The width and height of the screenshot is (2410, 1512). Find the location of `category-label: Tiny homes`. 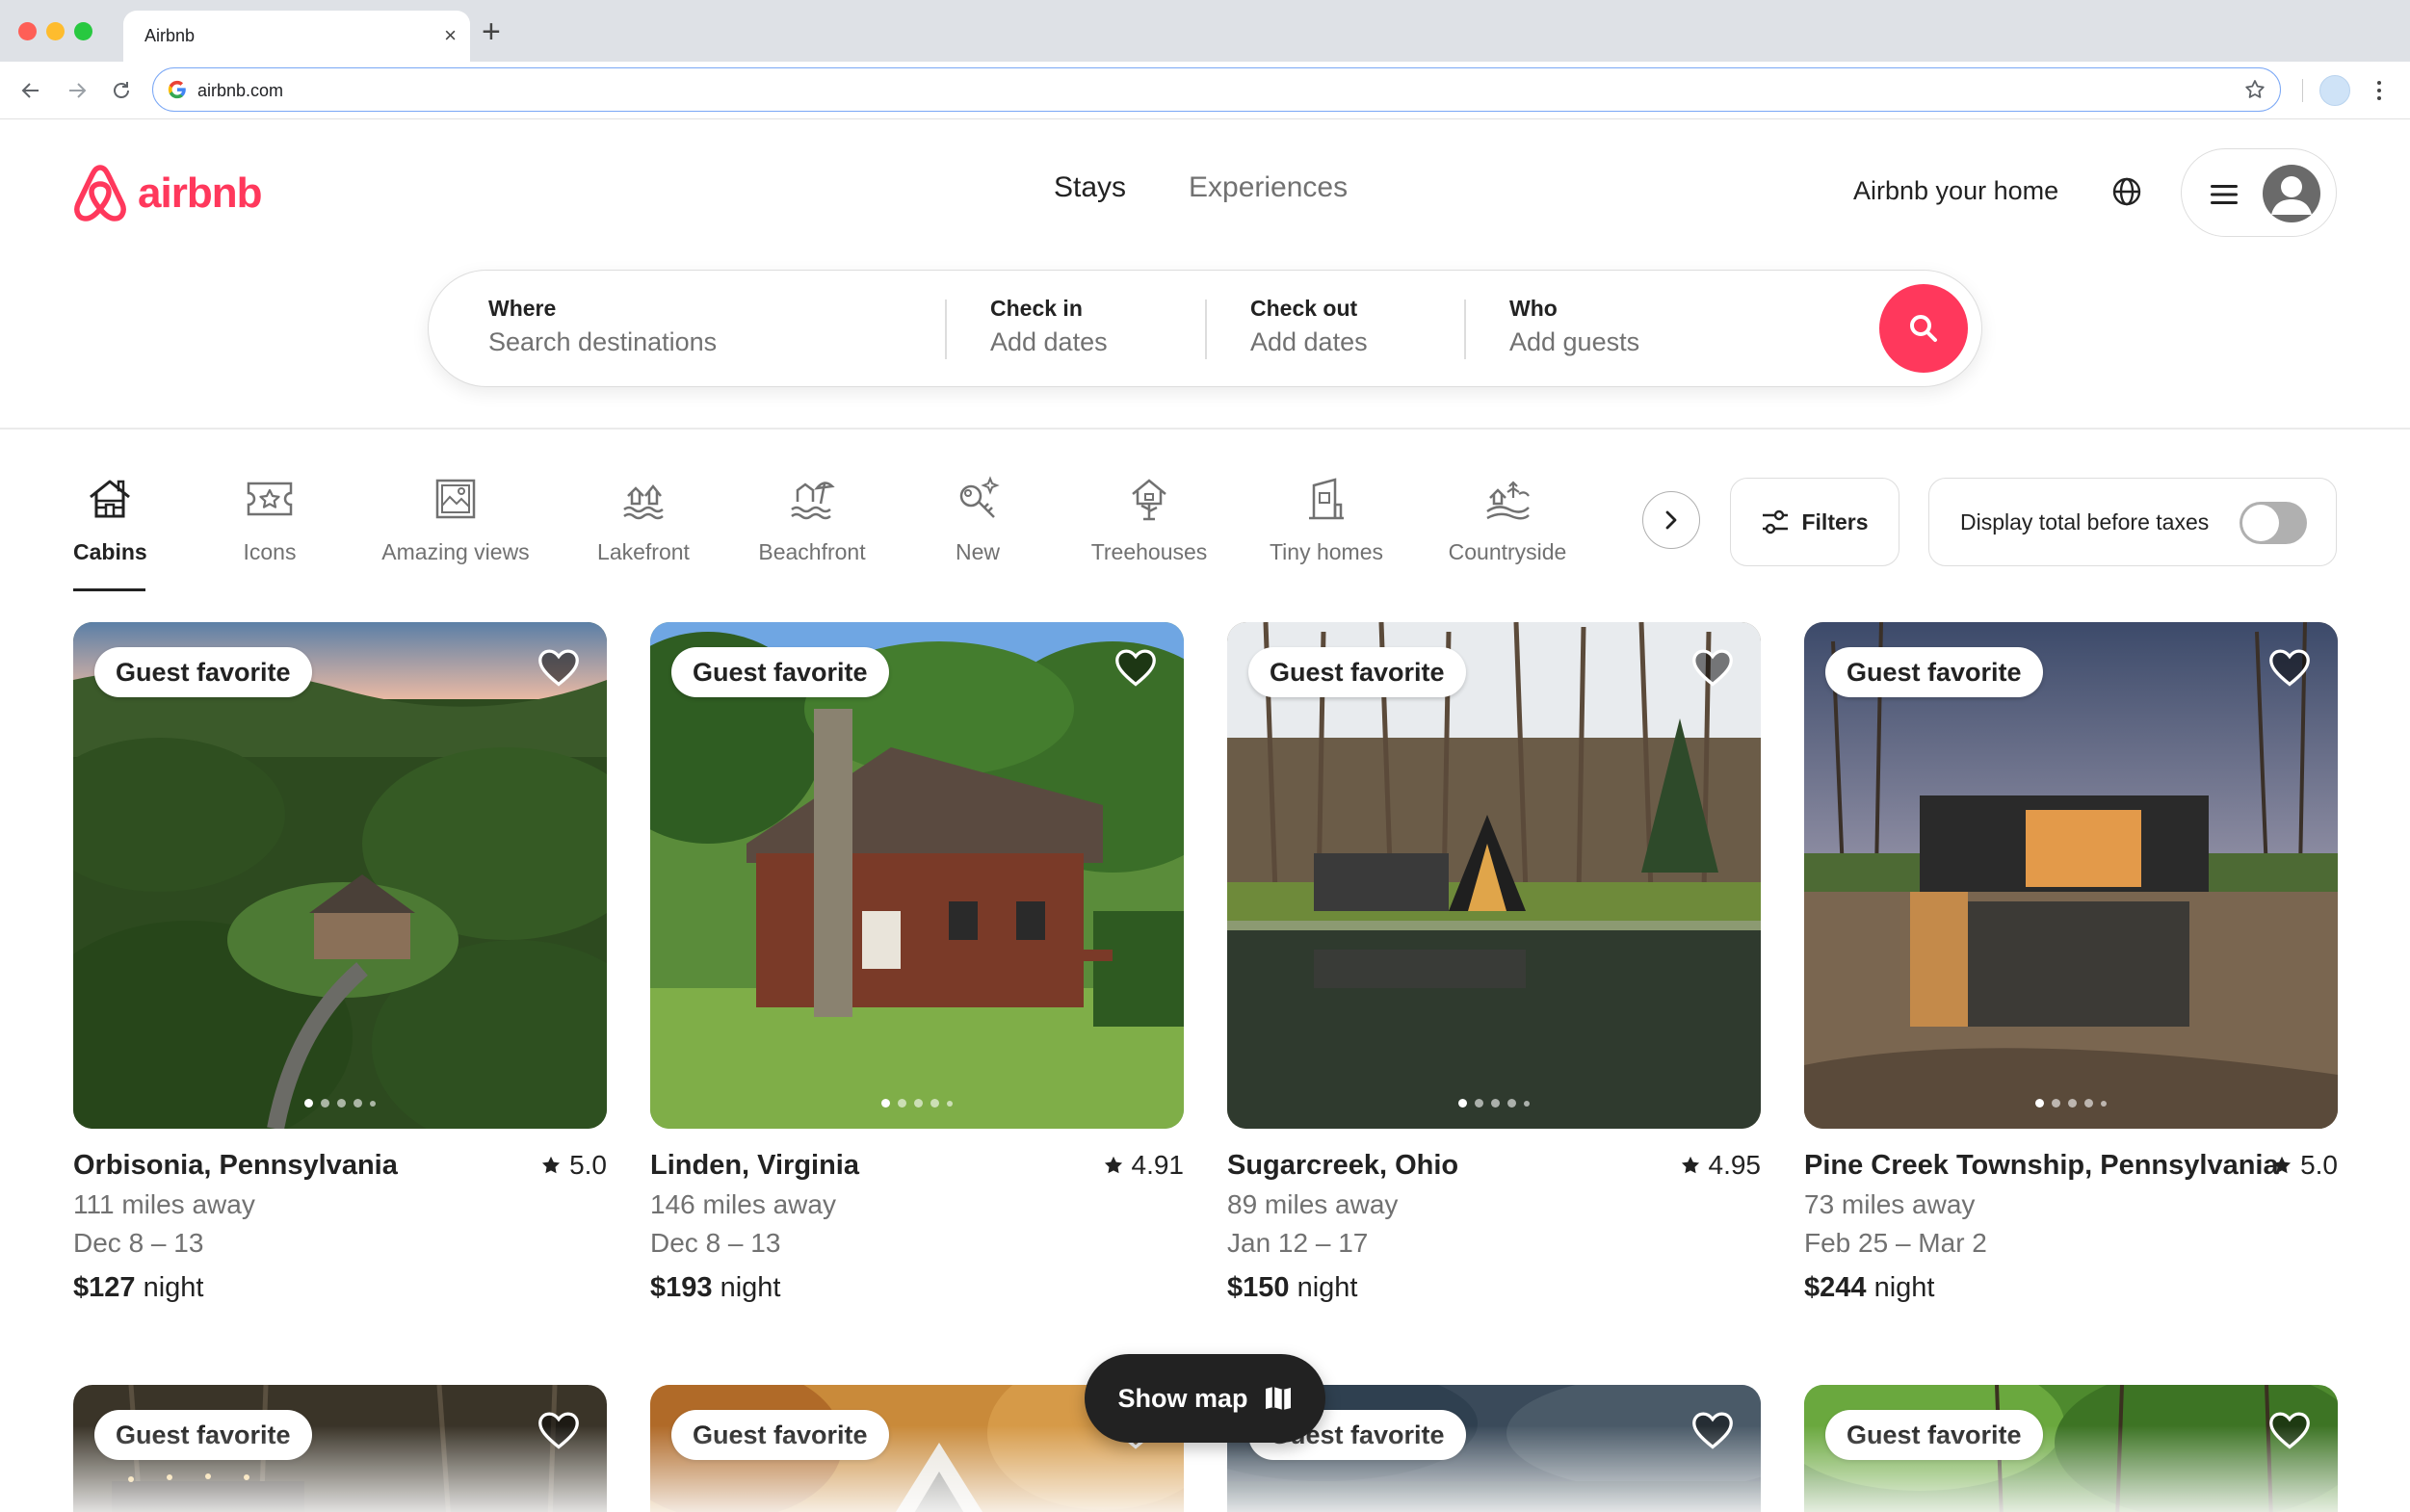

category-label: Tiny homes is located at coordinates (1327, 551).